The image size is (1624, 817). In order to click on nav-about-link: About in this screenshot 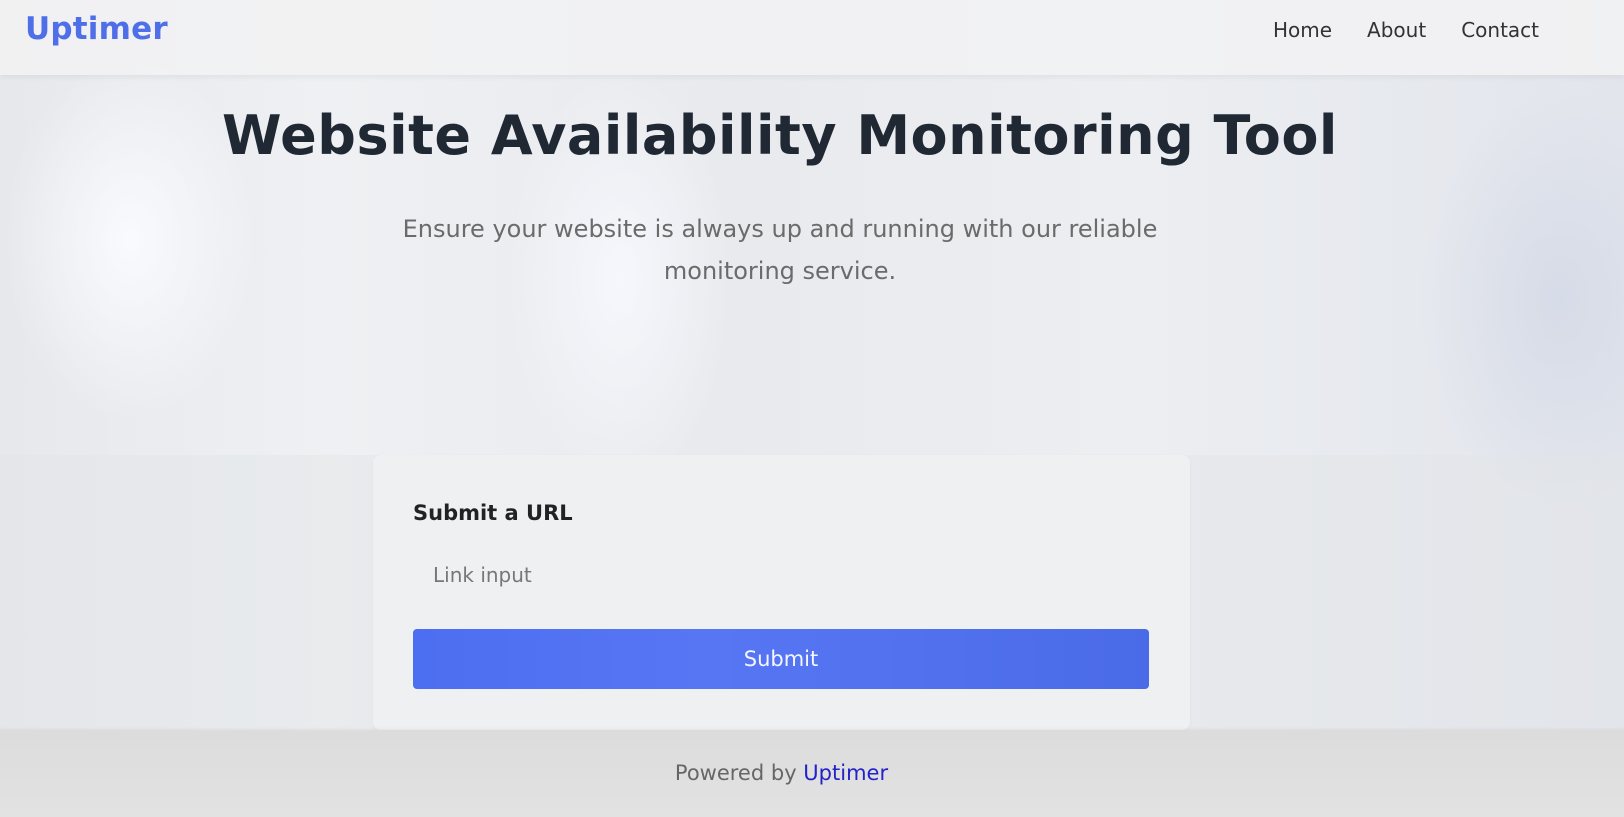, I will do `click(1396, 30)`.